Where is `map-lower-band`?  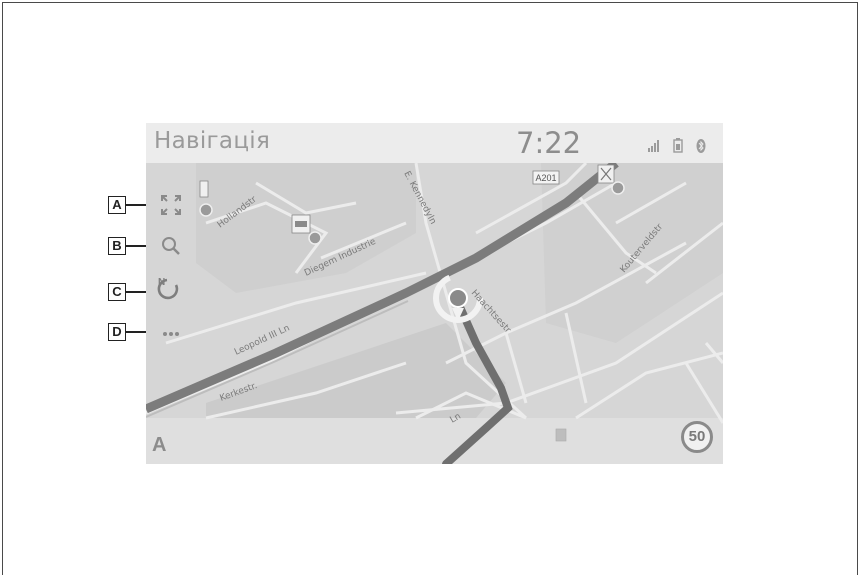
map-lower-band is located at coordinates (434, 441).